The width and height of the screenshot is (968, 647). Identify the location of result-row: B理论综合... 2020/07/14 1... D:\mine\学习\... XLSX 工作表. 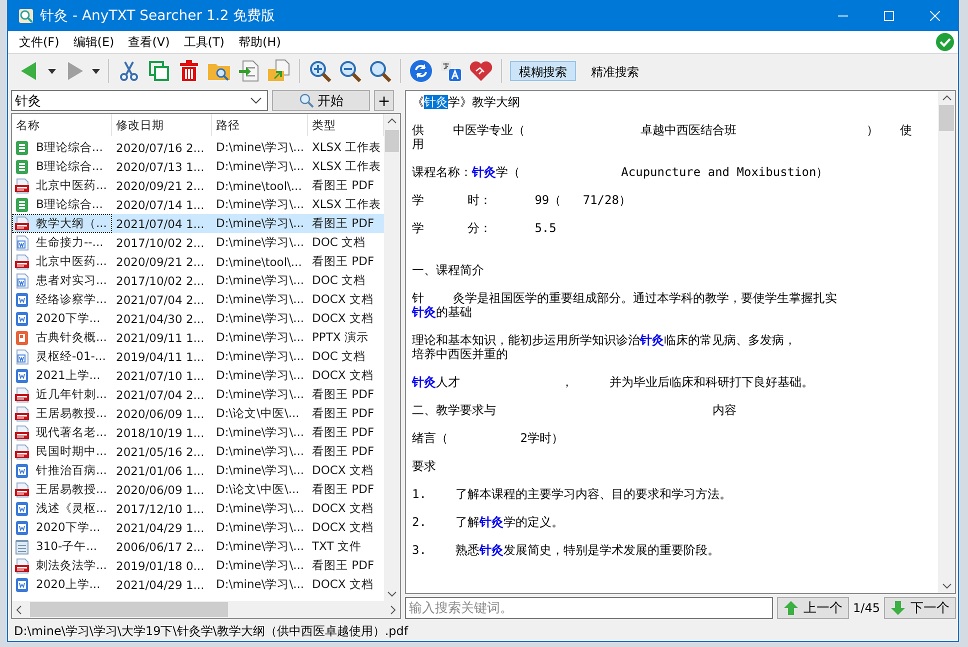
(198, 204).